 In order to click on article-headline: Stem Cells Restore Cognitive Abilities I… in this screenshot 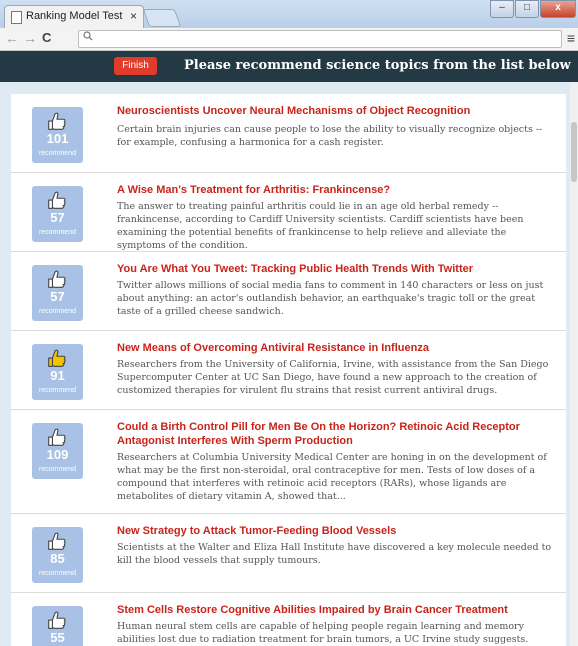, I will do `click(329, 610)`.